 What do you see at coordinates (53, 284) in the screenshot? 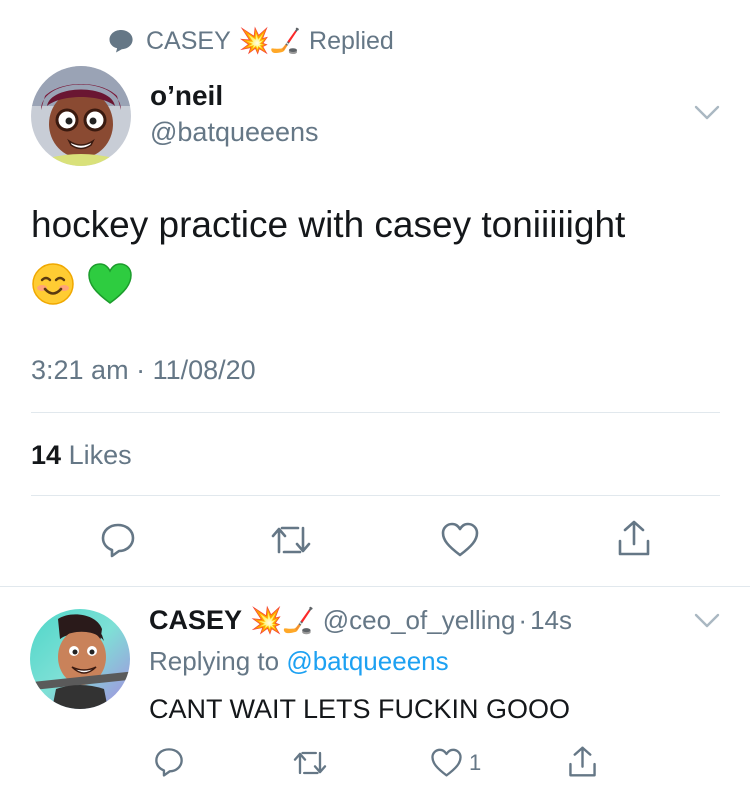
I see `smiling-face-emoji` at bounding box center [53, 284].